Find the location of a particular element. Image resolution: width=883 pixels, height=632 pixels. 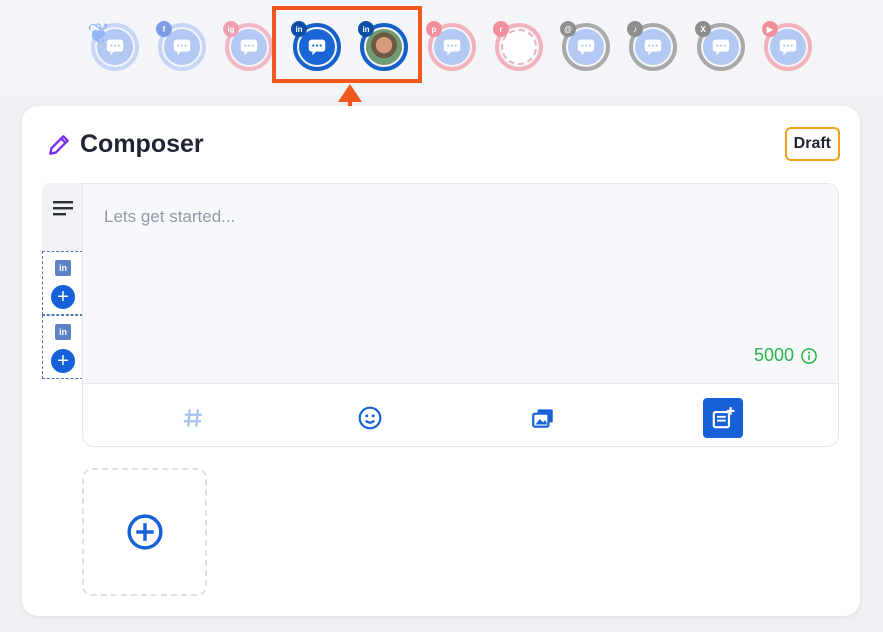

smiley-icon is located at coordinates (370, 418).